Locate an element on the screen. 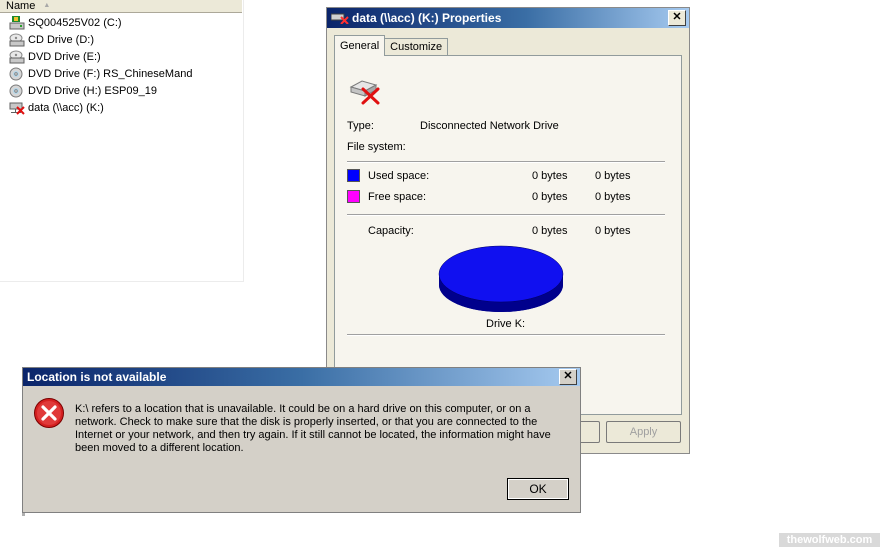 Image resolution: width=880 pixels, height=547 pixels. error-icon is located at coordinates (49, 414).